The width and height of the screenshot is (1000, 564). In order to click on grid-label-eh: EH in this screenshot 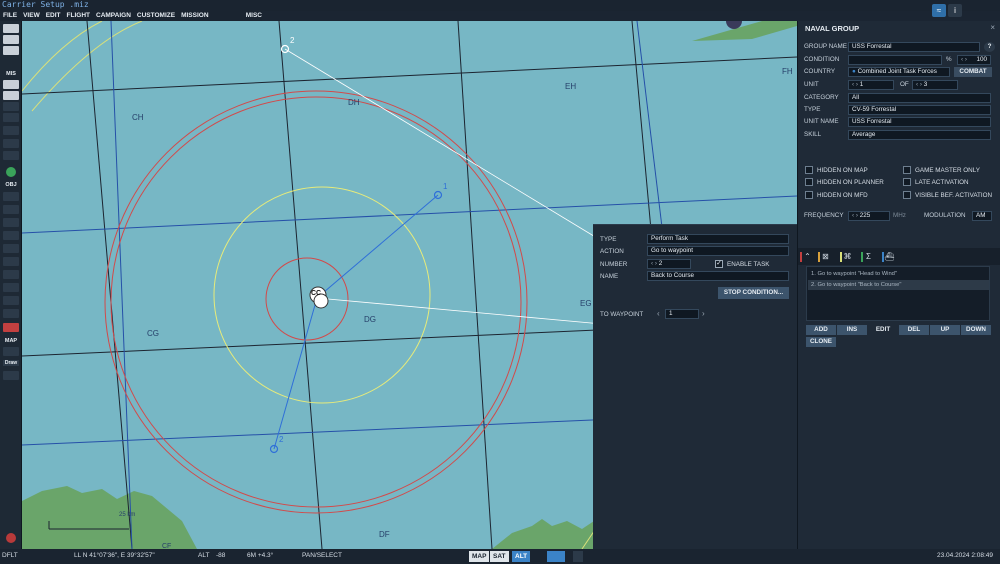, I will do `click(571, 86)`.